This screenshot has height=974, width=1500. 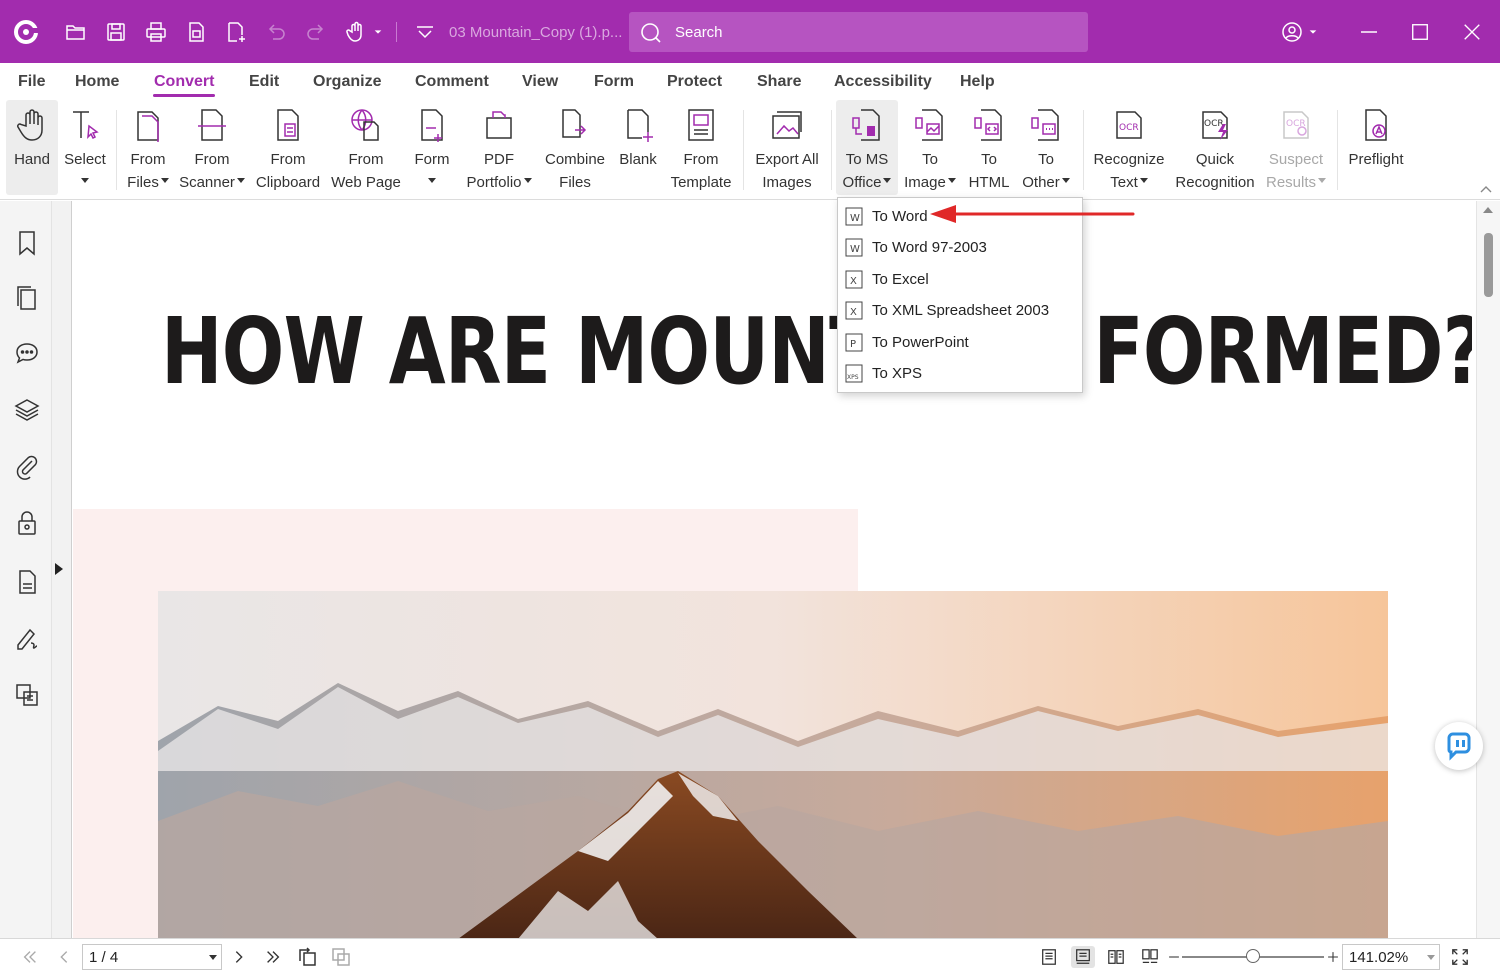 What do you see at coordinates (960, 310) in the screenshot?
I see `menu-item-to-xml-spreadsheet: X To XML Spreadsheet 2003` at bounding box center [960, 310].